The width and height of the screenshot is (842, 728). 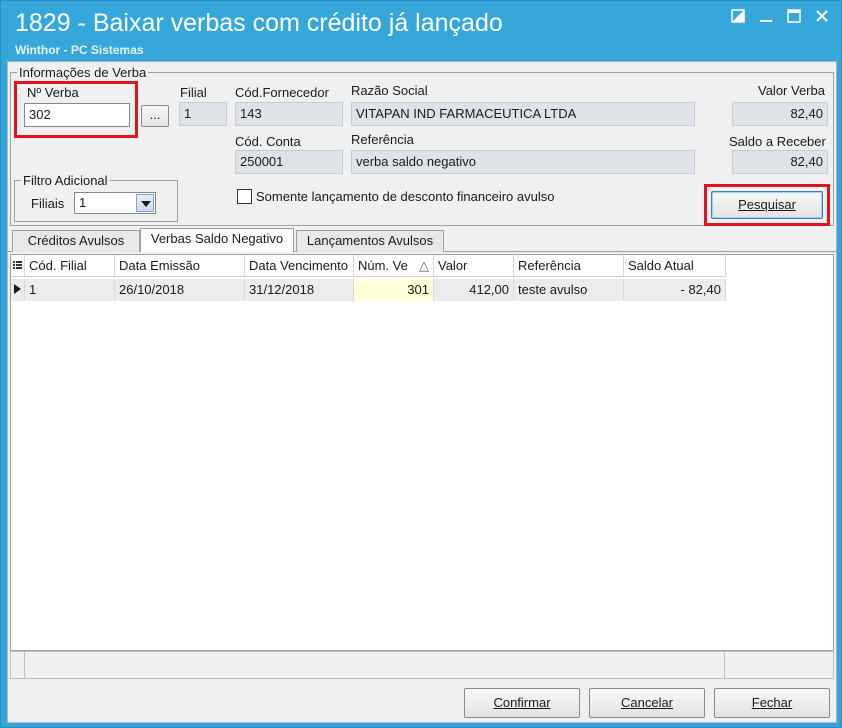 I want to click on column-header-valor: Valor, so click(x=474, y=266).